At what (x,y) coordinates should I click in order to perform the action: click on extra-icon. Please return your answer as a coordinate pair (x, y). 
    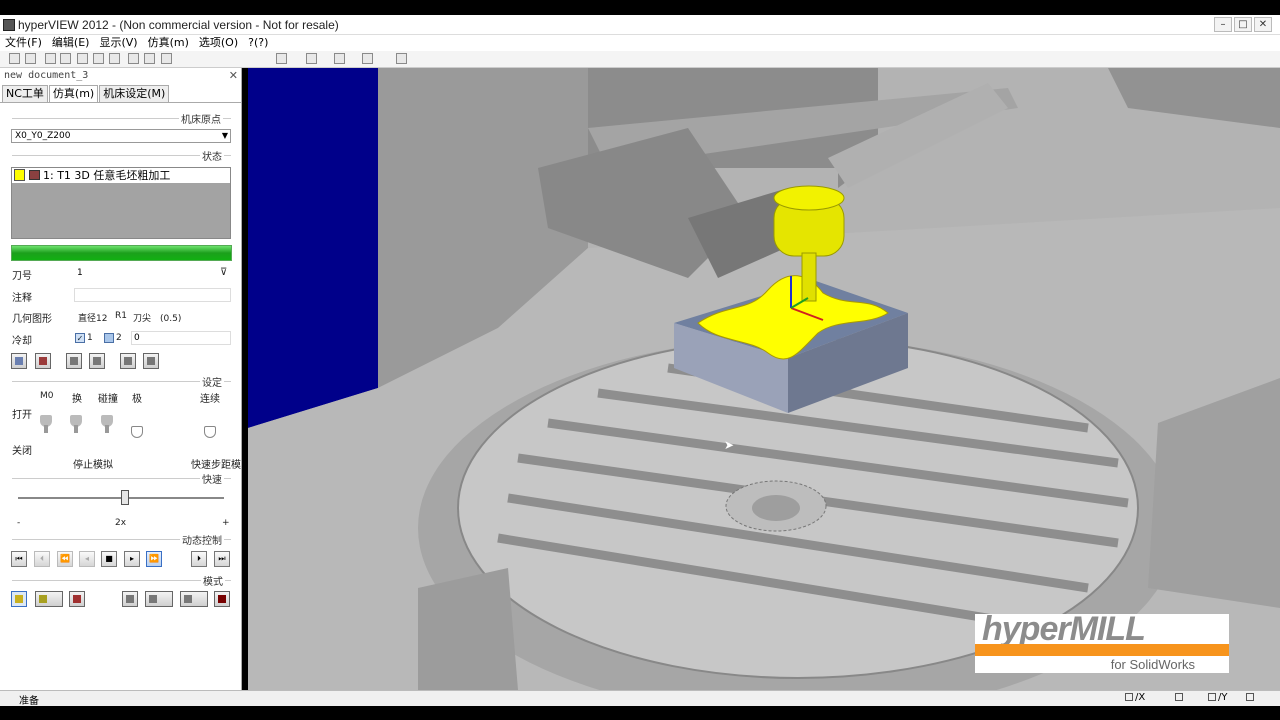
    Looking at the image, I should click on (401, 58).